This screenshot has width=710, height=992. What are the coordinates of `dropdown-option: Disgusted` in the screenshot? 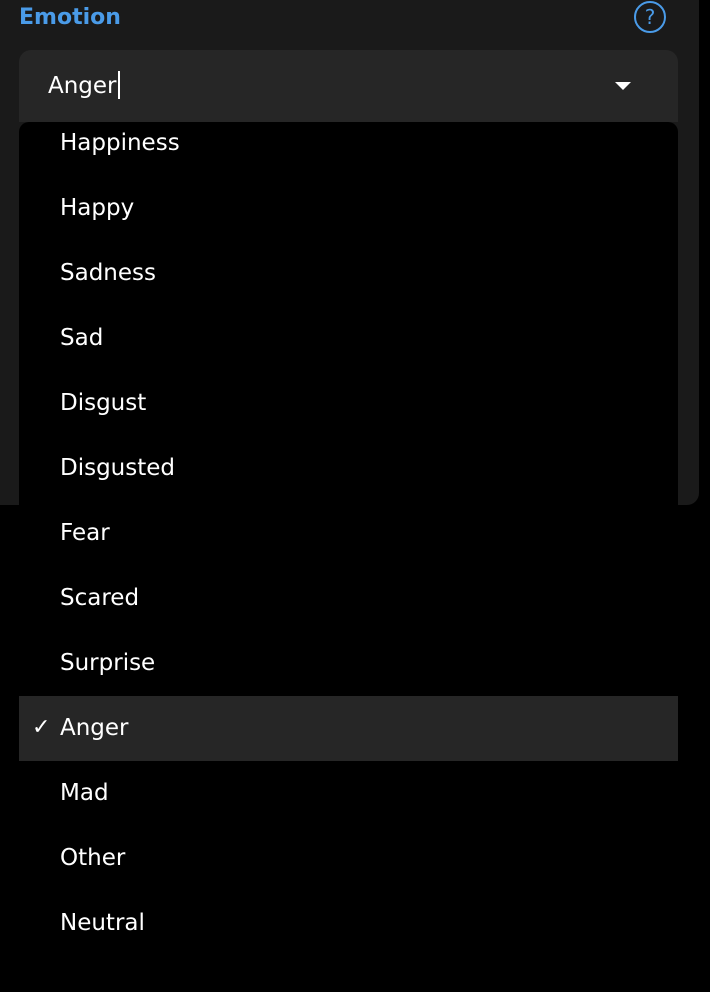 It's located at (348, 468).